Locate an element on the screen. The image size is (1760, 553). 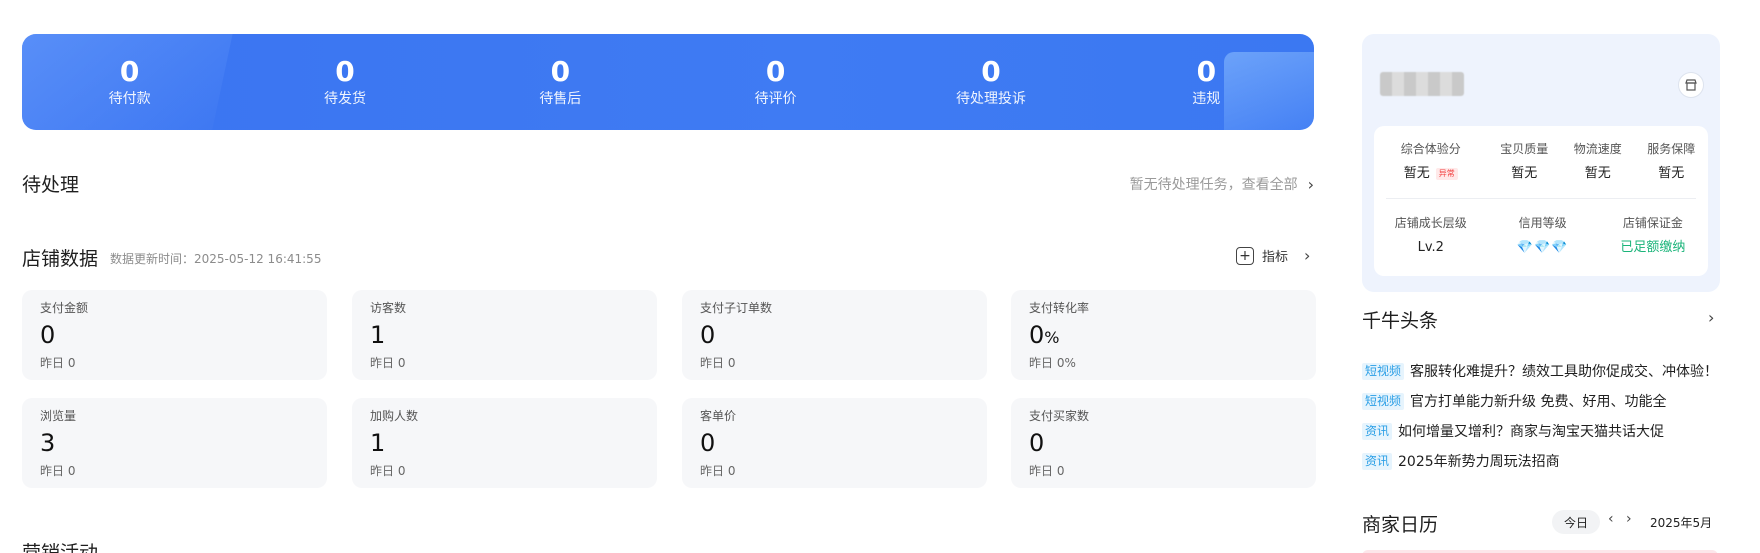
credit-level: 信用等级 💎💎💎 is located at coordinates (1543, 236).